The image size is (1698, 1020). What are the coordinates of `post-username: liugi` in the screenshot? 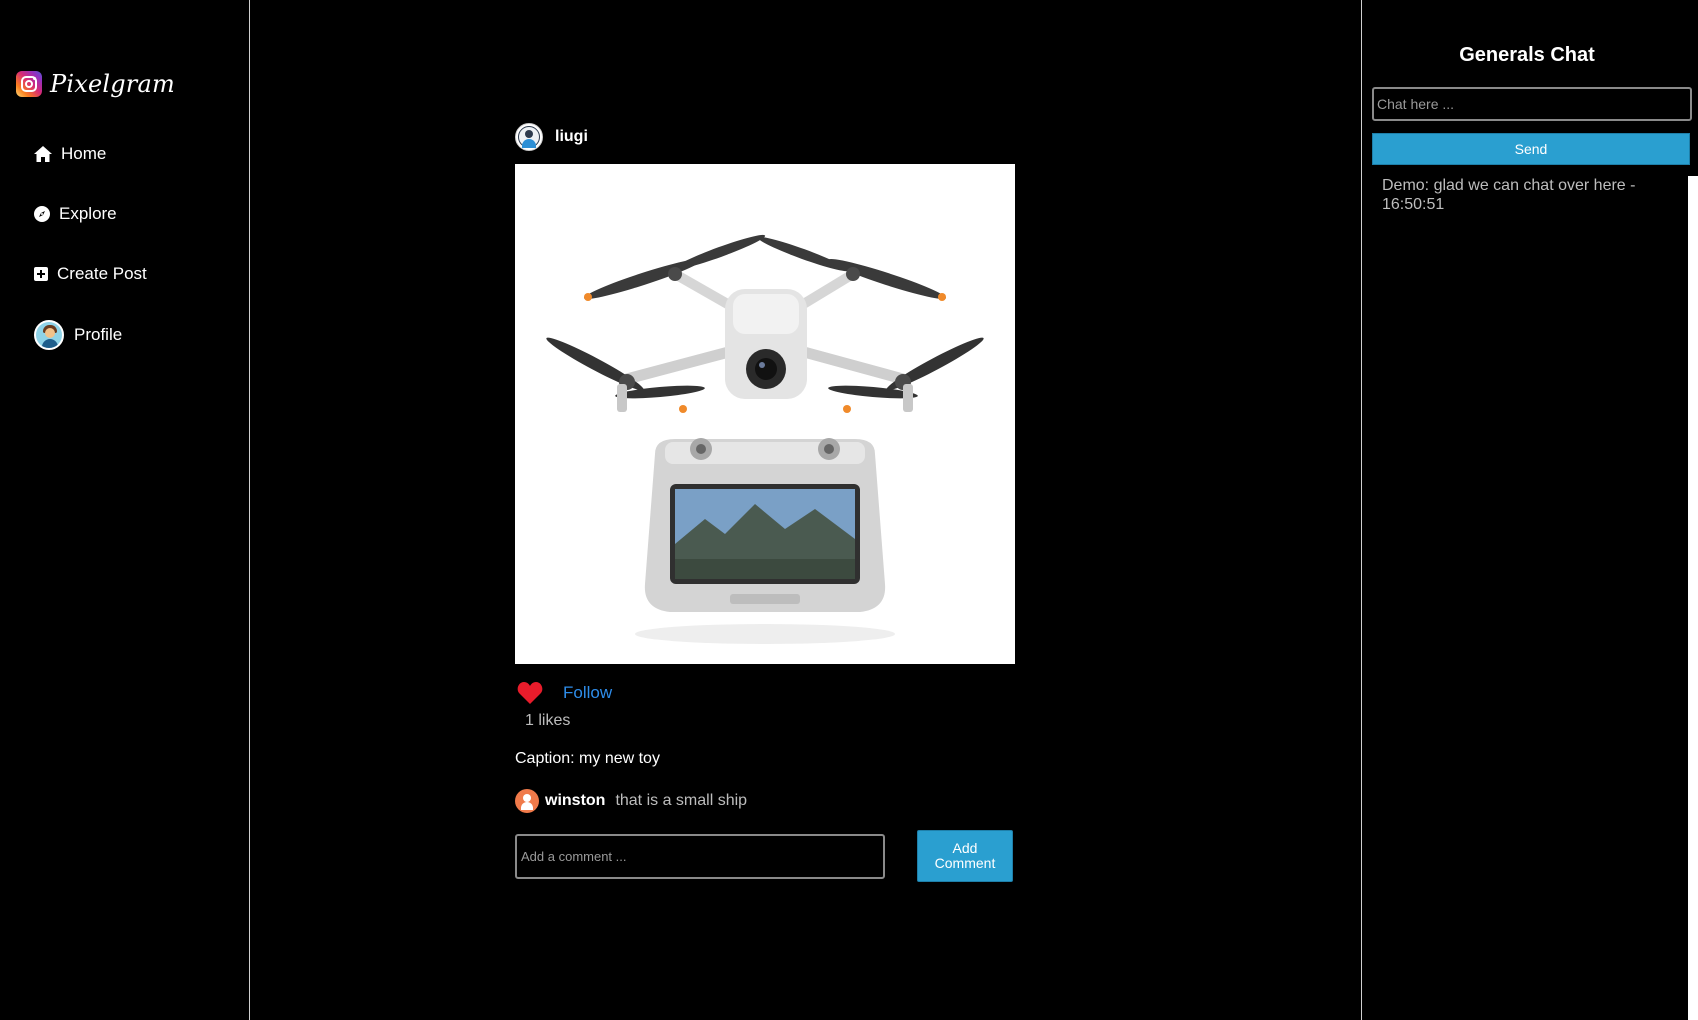 It's located at (571, 137).